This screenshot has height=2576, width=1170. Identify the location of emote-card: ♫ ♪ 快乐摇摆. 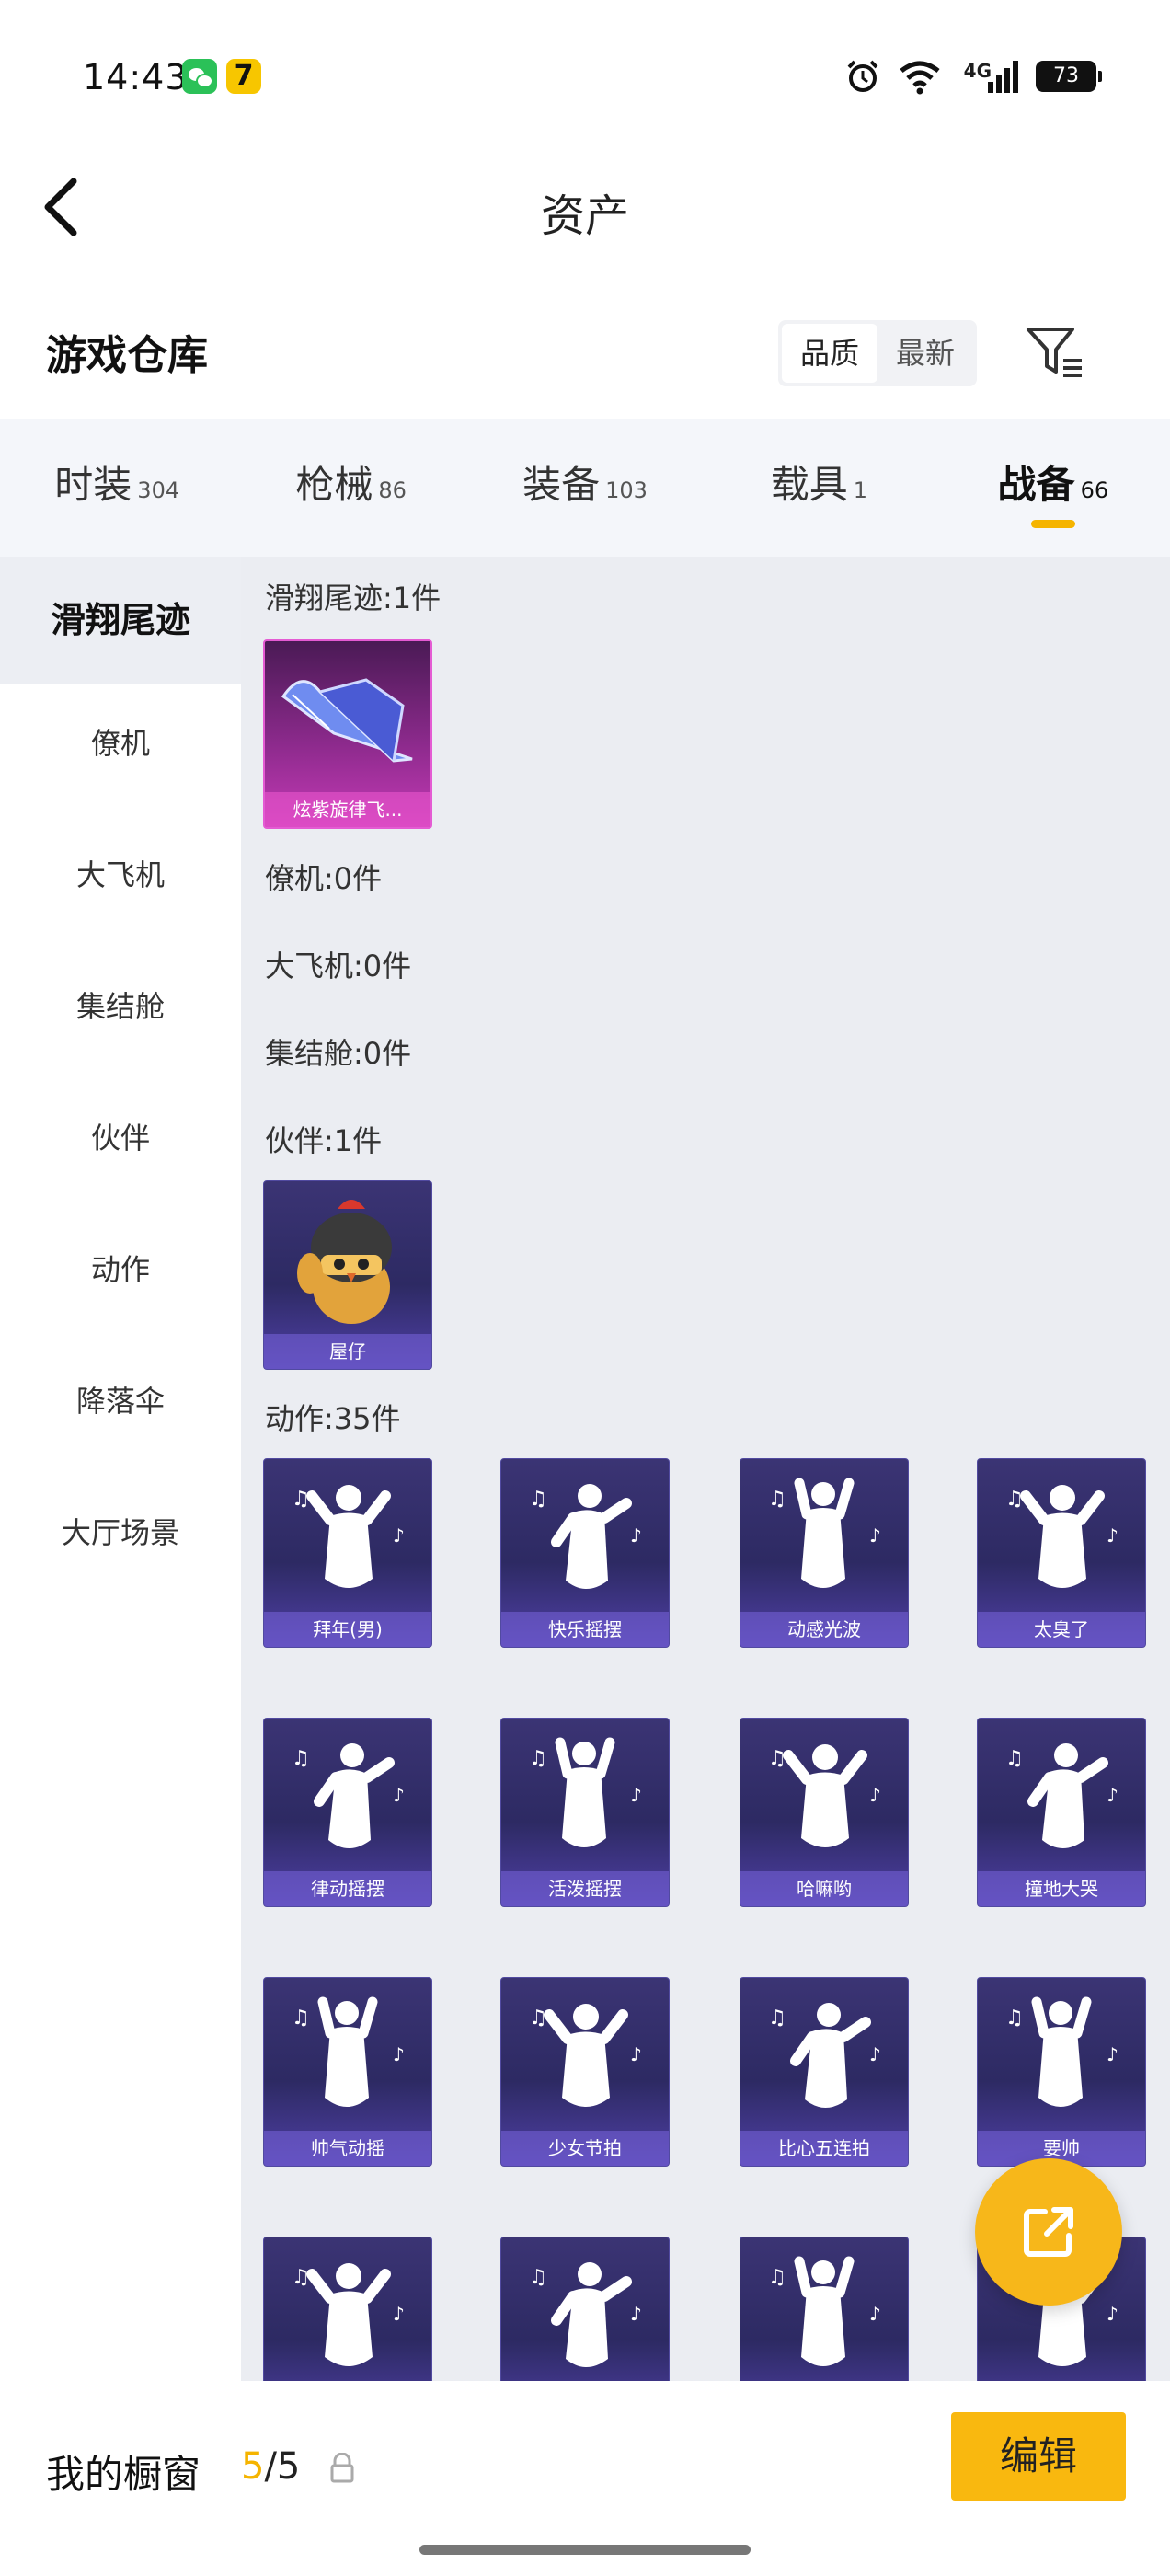
(585, 1553).